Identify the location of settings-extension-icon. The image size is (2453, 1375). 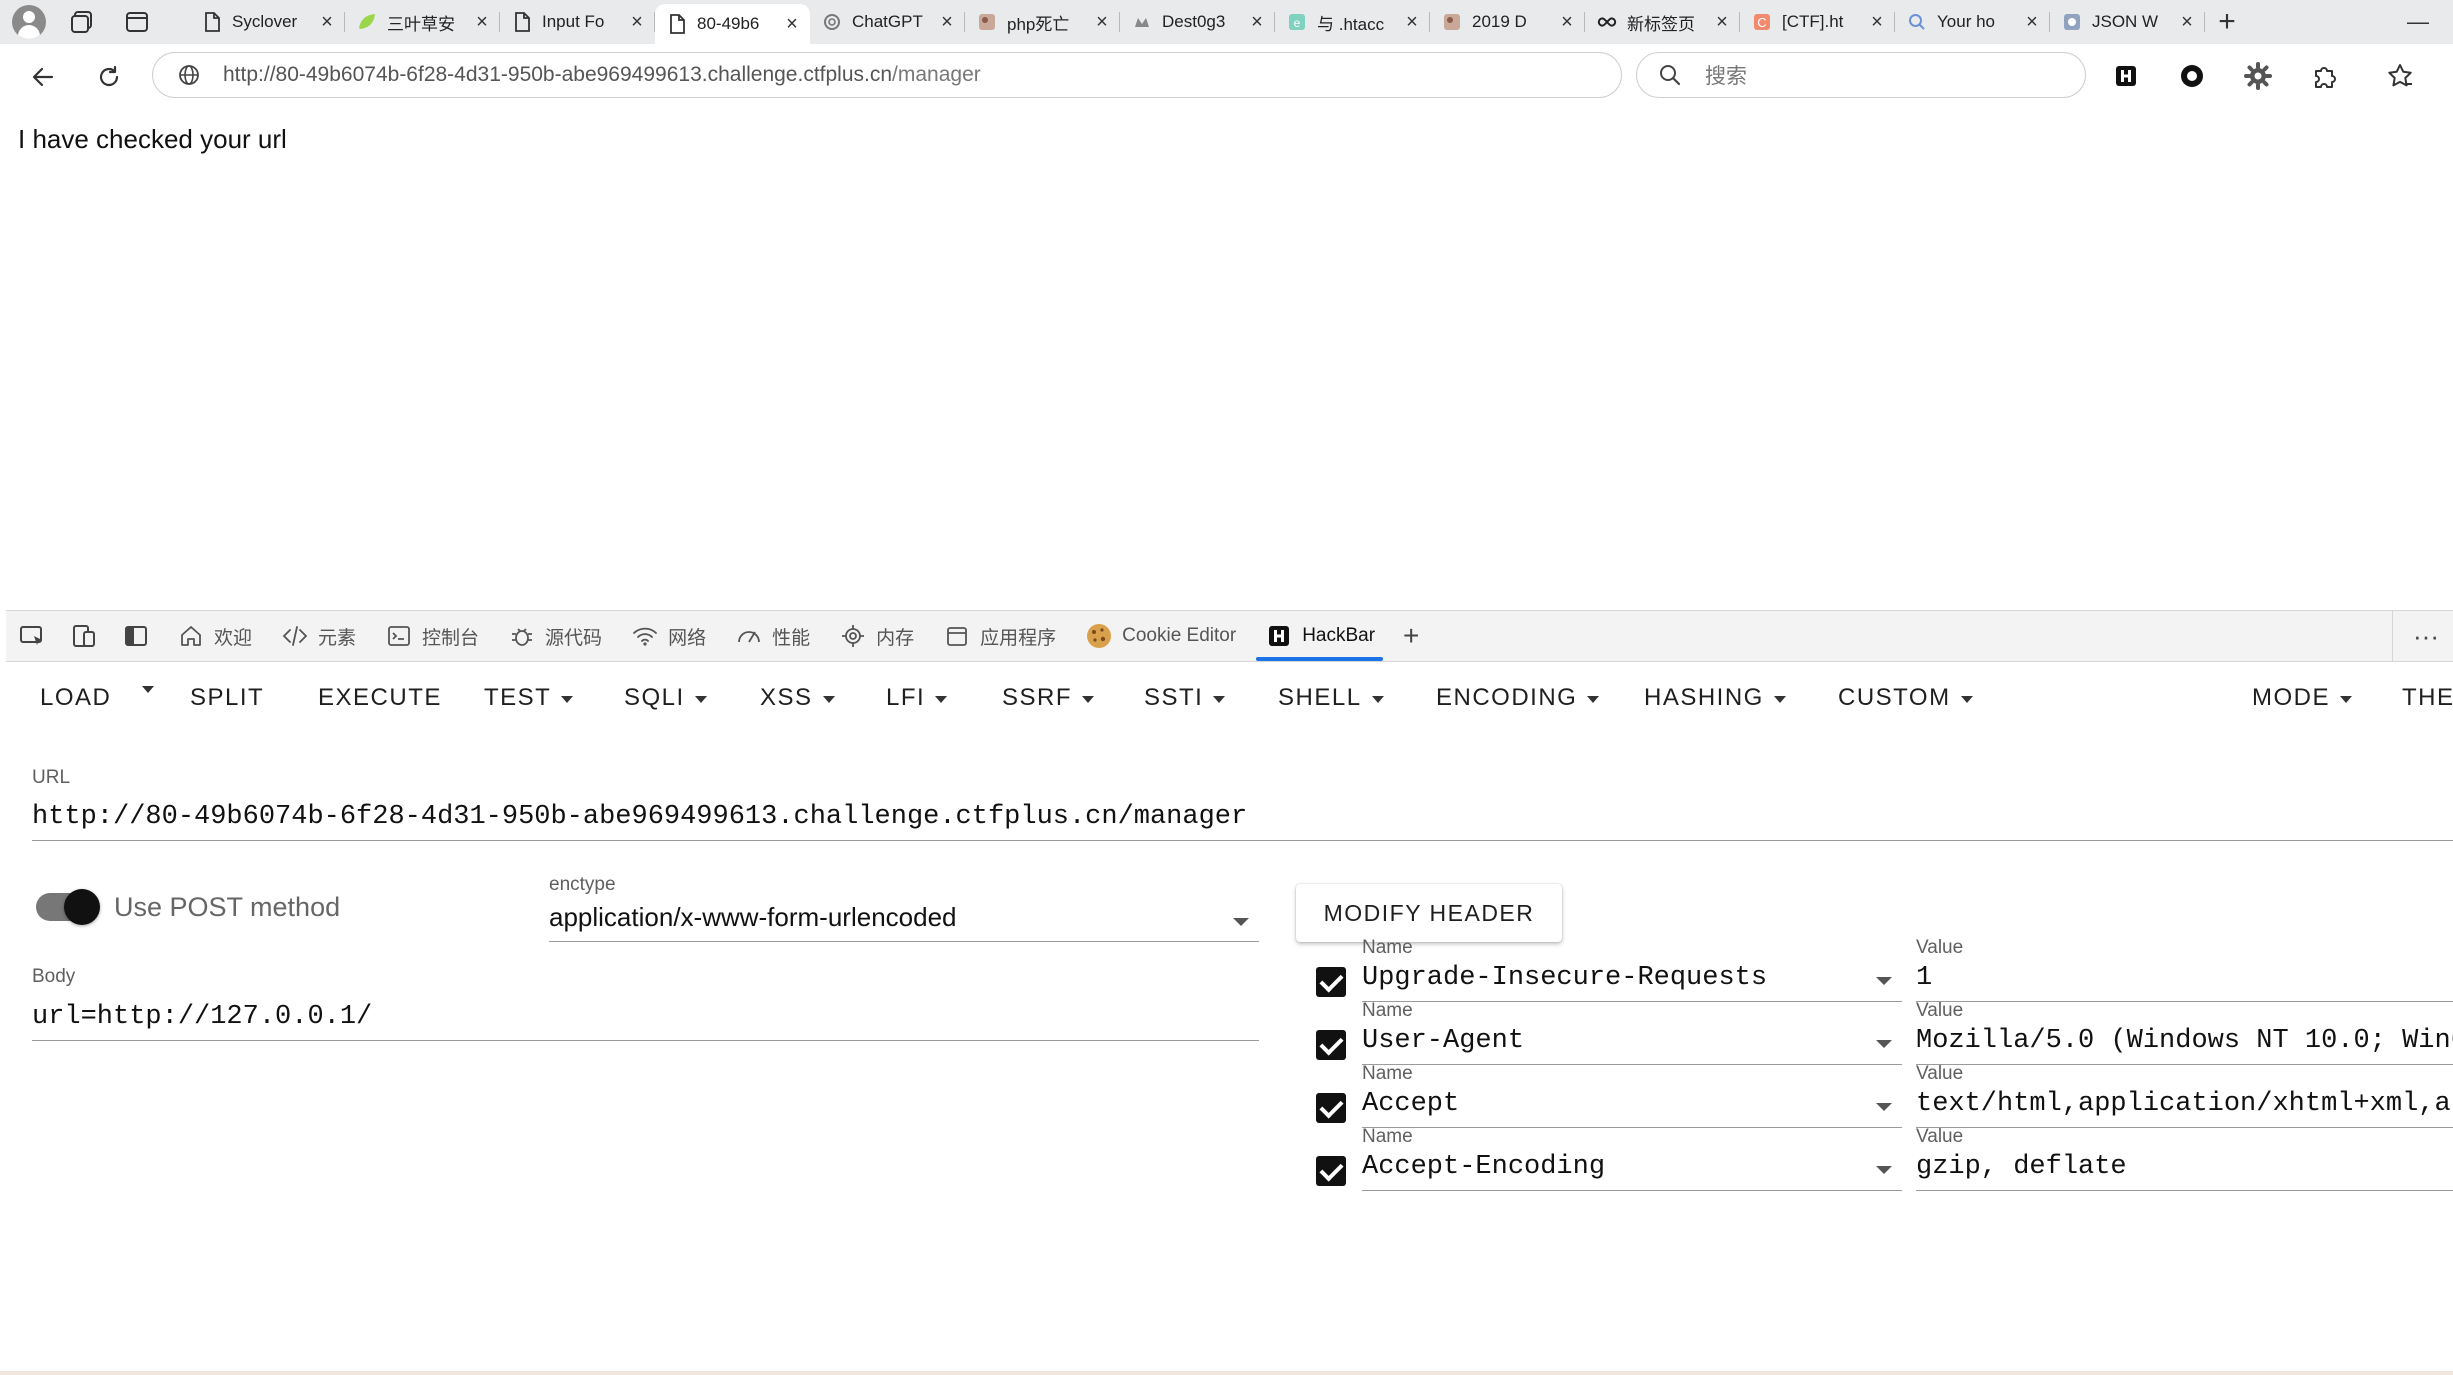
(2258, 76).